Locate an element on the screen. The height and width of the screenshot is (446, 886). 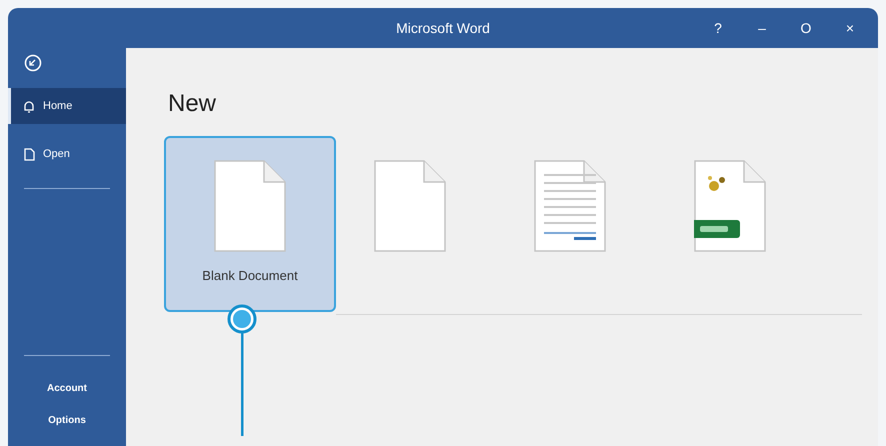
window-control-button: × is located at coordinates (850, 28).